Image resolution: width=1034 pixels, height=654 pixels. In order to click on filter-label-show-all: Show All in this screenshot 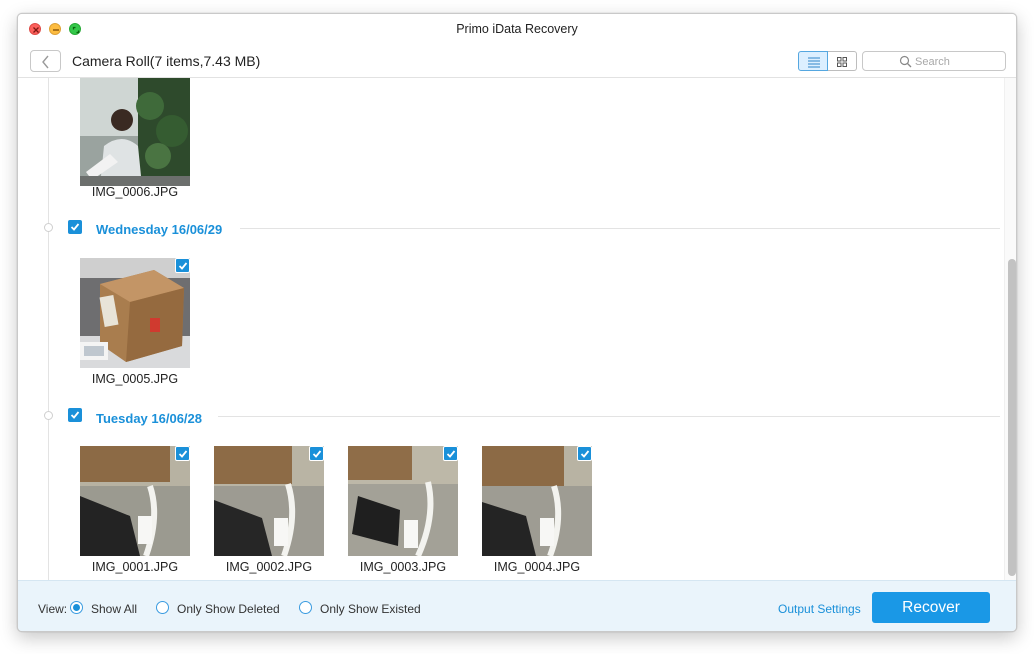, I will do `click(114, 609)`.